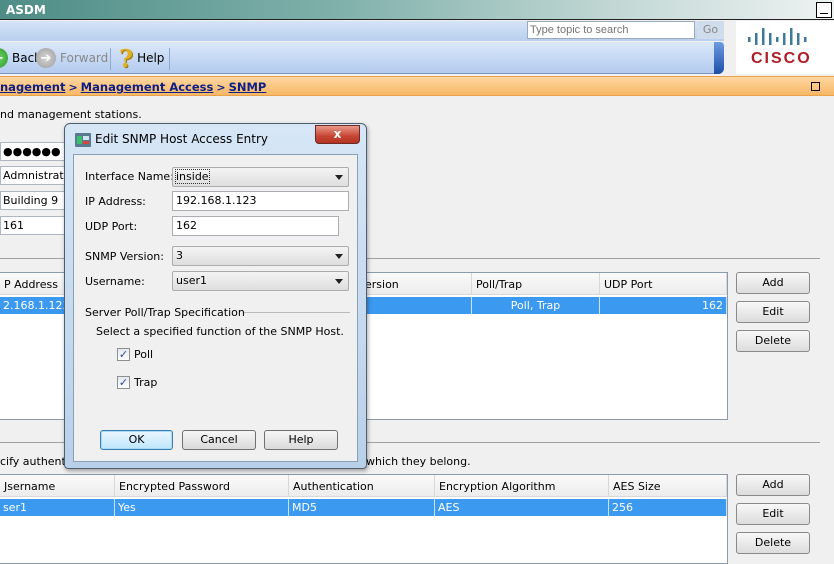  Describe the element at coordinates (416, 305) in the screenshot. I see `cell-version` at that location.